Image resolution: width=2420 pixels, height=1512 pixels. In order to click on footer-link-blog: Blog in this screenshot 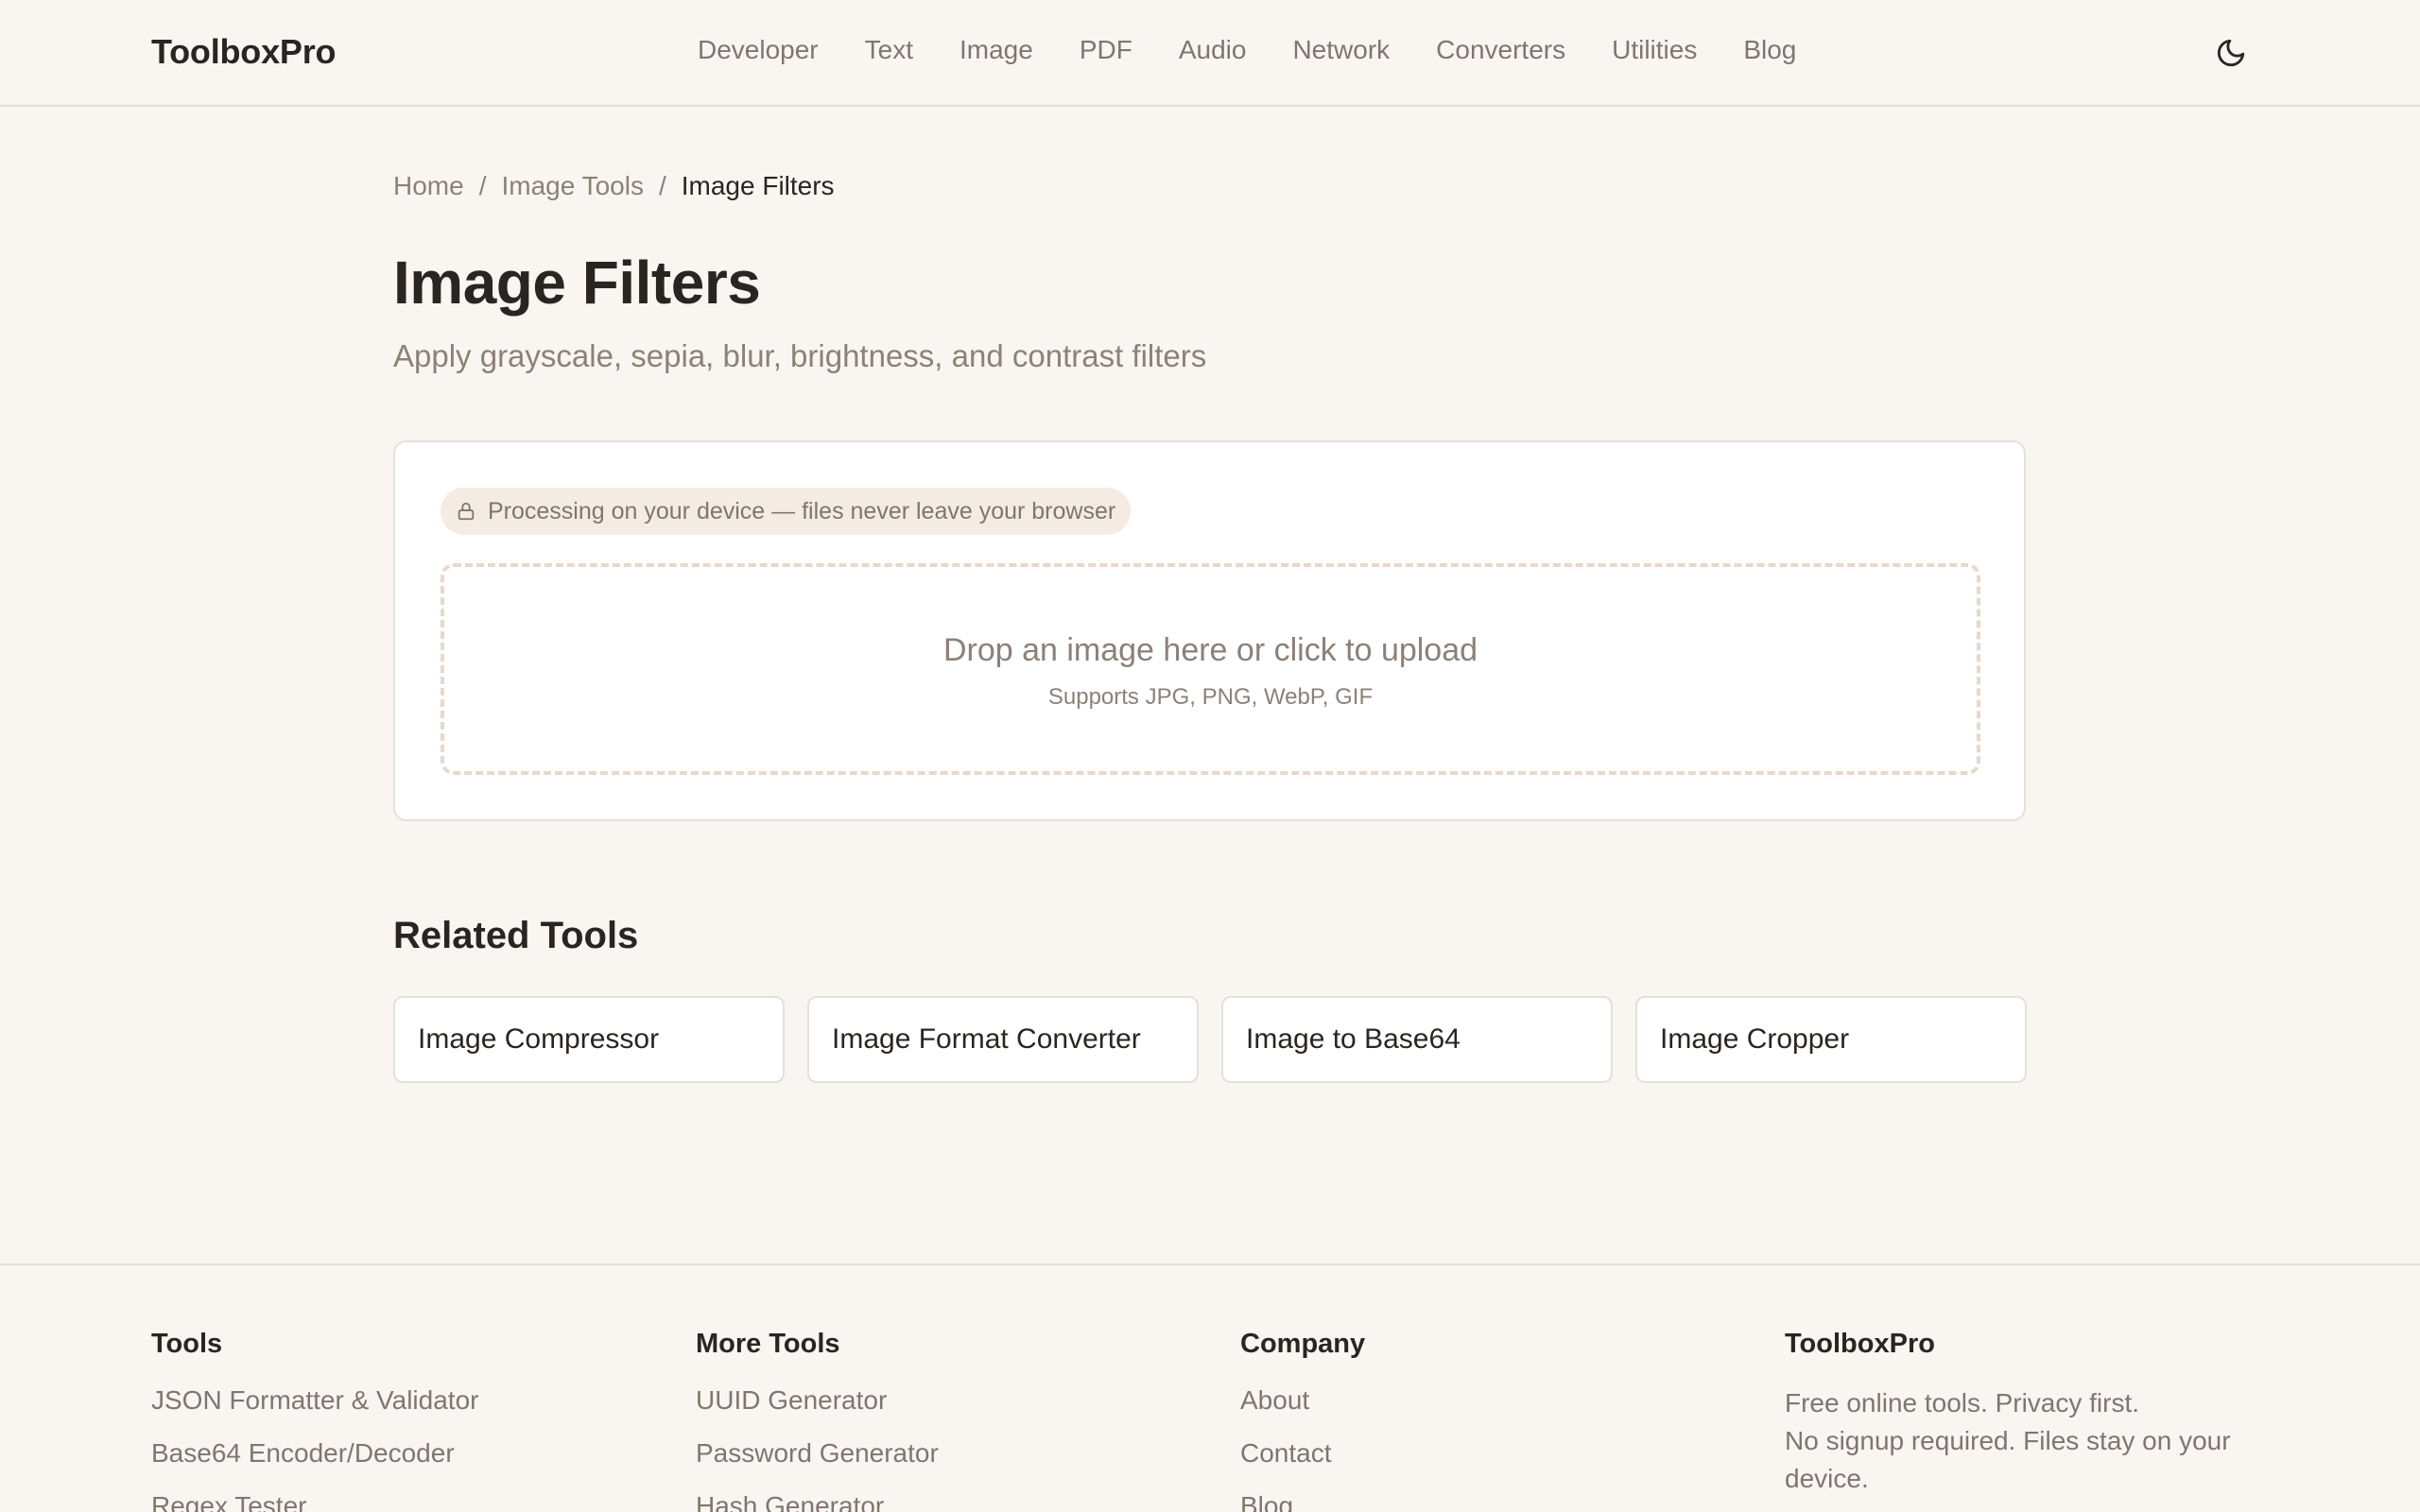, I will do `click(1486, 1501)`.